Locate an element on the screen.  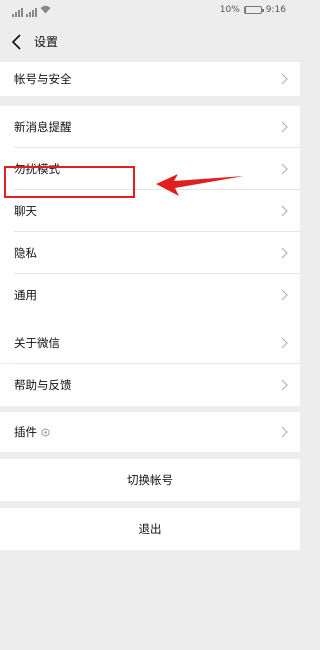
nav-bar: 设置 is located at coordinates (150, 42).